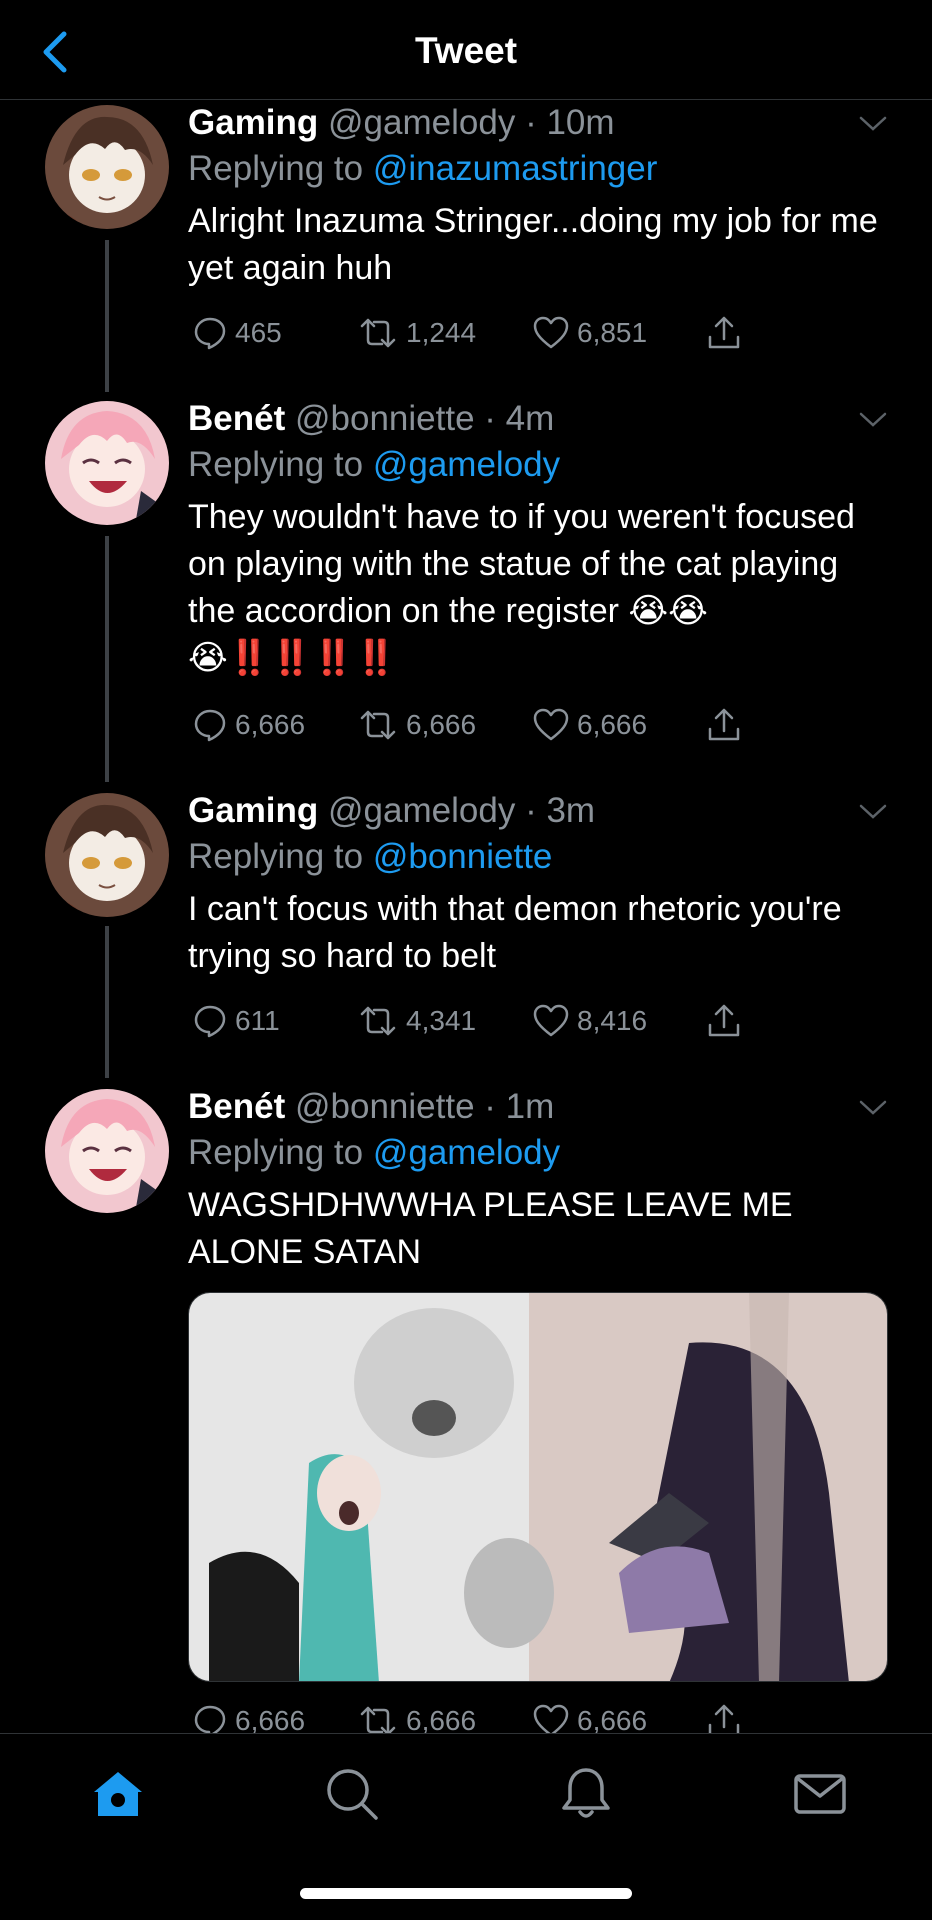 The height and width of the screenshot is (1920, 932). Describe the element at coordinates (352, 1794) in the screenshot. I see `search-icon` at that location.